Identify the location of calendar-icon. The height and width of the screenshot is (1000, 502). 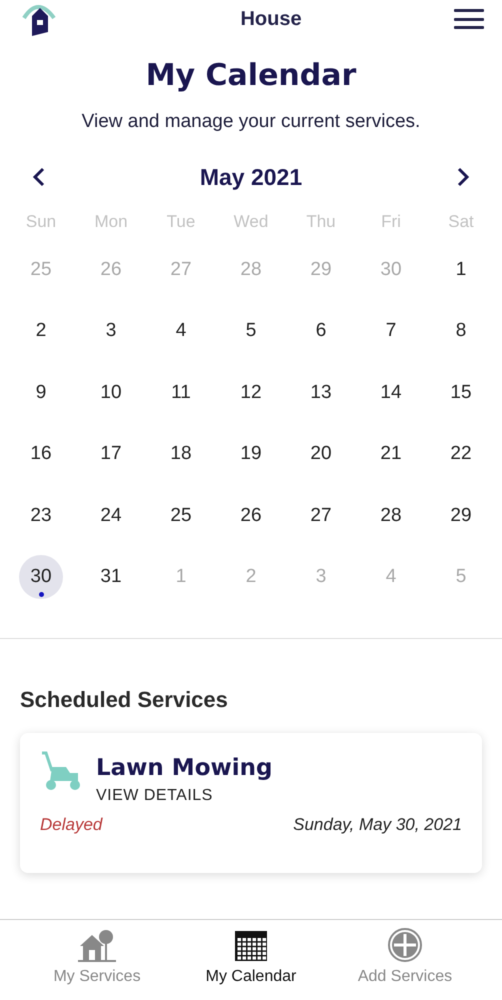
(251, 945).